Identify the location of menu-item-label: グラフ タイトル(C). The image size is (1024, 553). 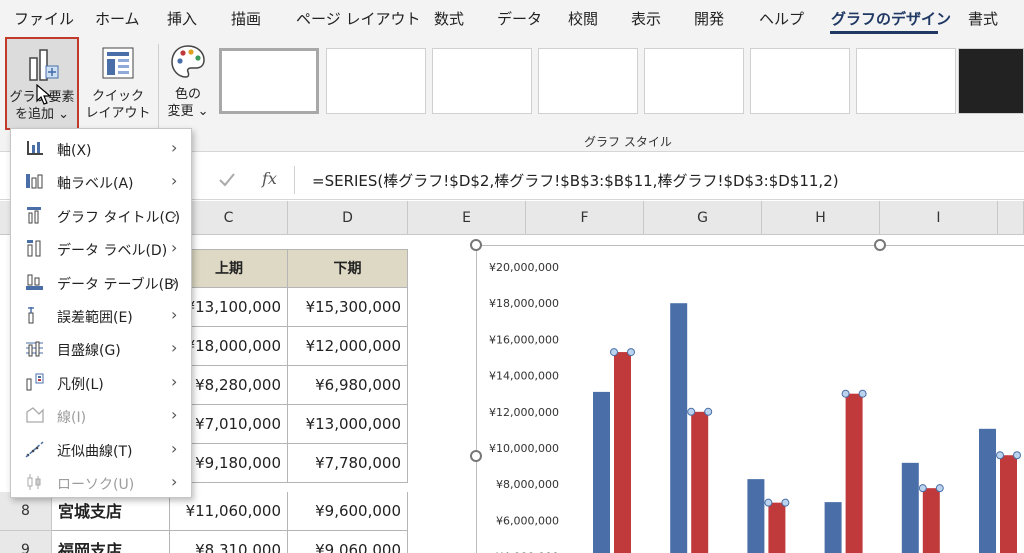
(119, 217).